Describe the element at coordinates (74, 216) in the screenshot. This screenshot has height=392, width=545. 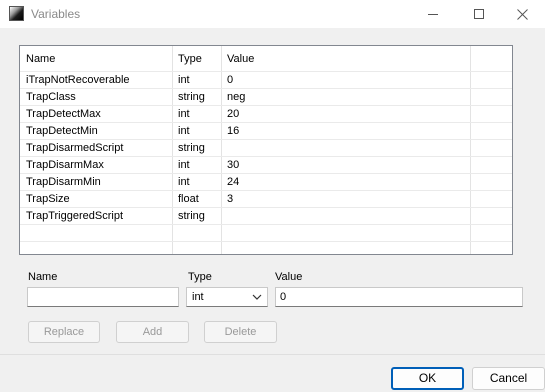
I see `cell-name: TrapTriggeredScript` at that location.